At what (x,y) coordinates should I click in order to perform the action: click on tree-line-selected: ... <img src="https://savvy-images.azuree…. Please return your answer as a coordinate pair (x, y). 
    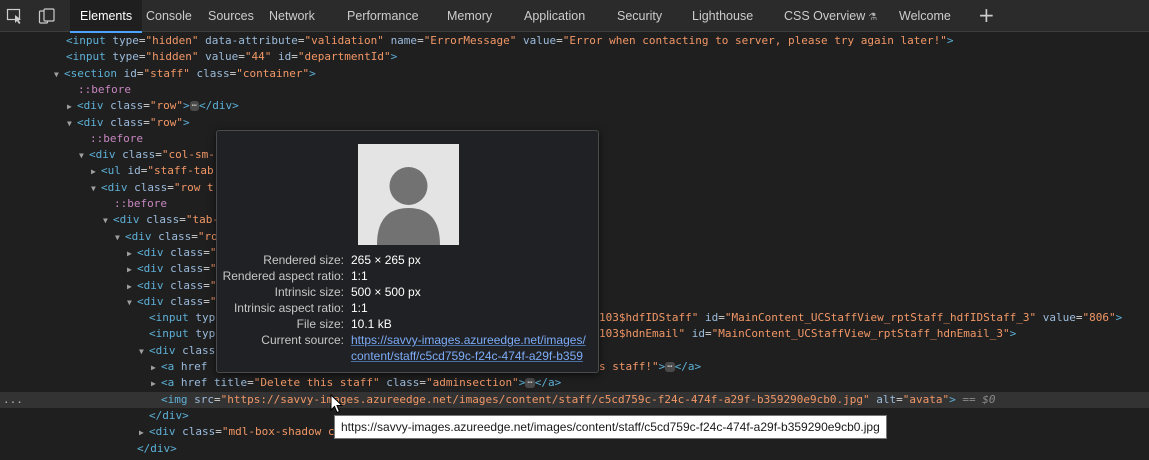
    Looking at the image, I should click on (574, 399).